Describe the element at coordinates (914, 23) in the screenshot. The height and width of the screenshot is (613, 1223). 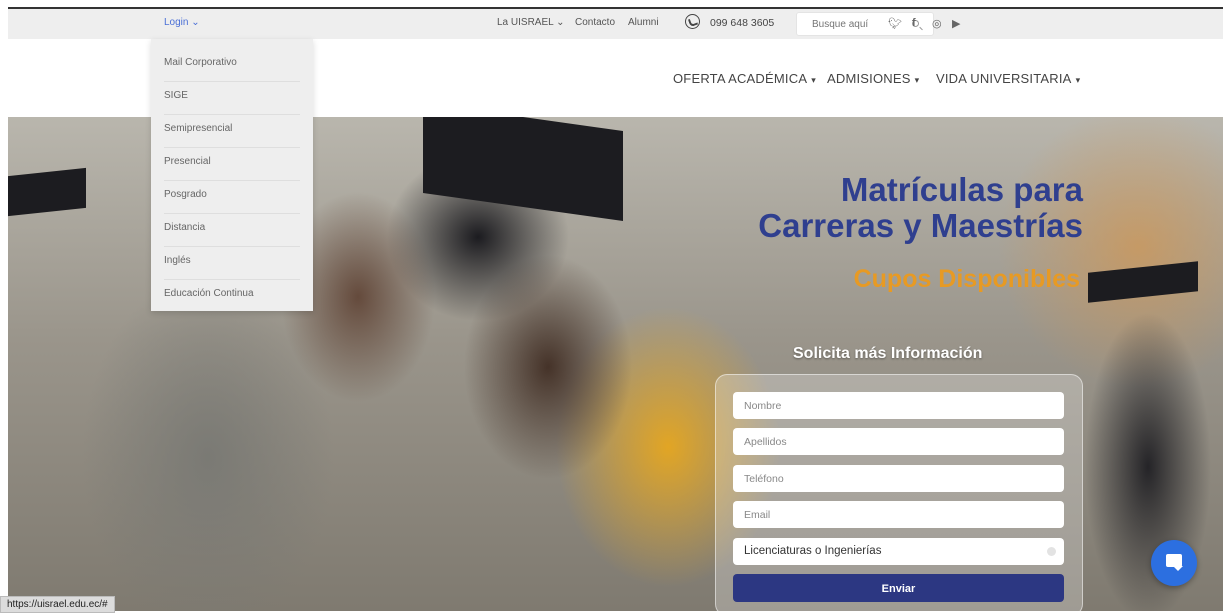
I see `facebook-icon: f` at that location.